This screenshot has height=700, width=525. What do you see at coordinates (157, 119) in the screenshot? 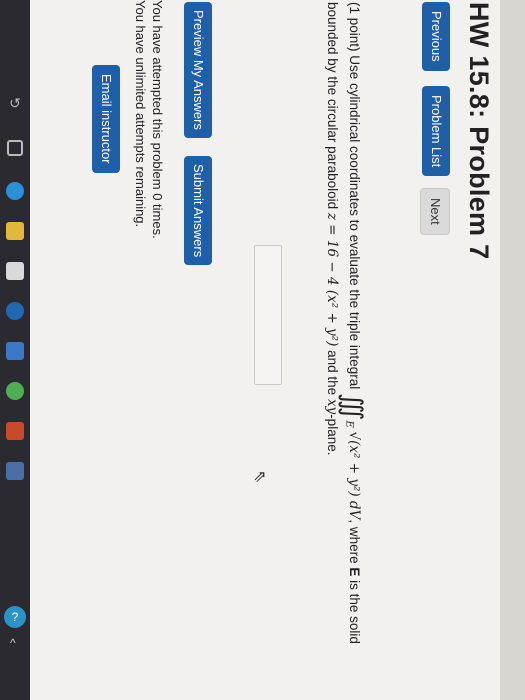
I see `attempts-text: You have attempted this problem 0 times.` at bounding box center [157, 119].